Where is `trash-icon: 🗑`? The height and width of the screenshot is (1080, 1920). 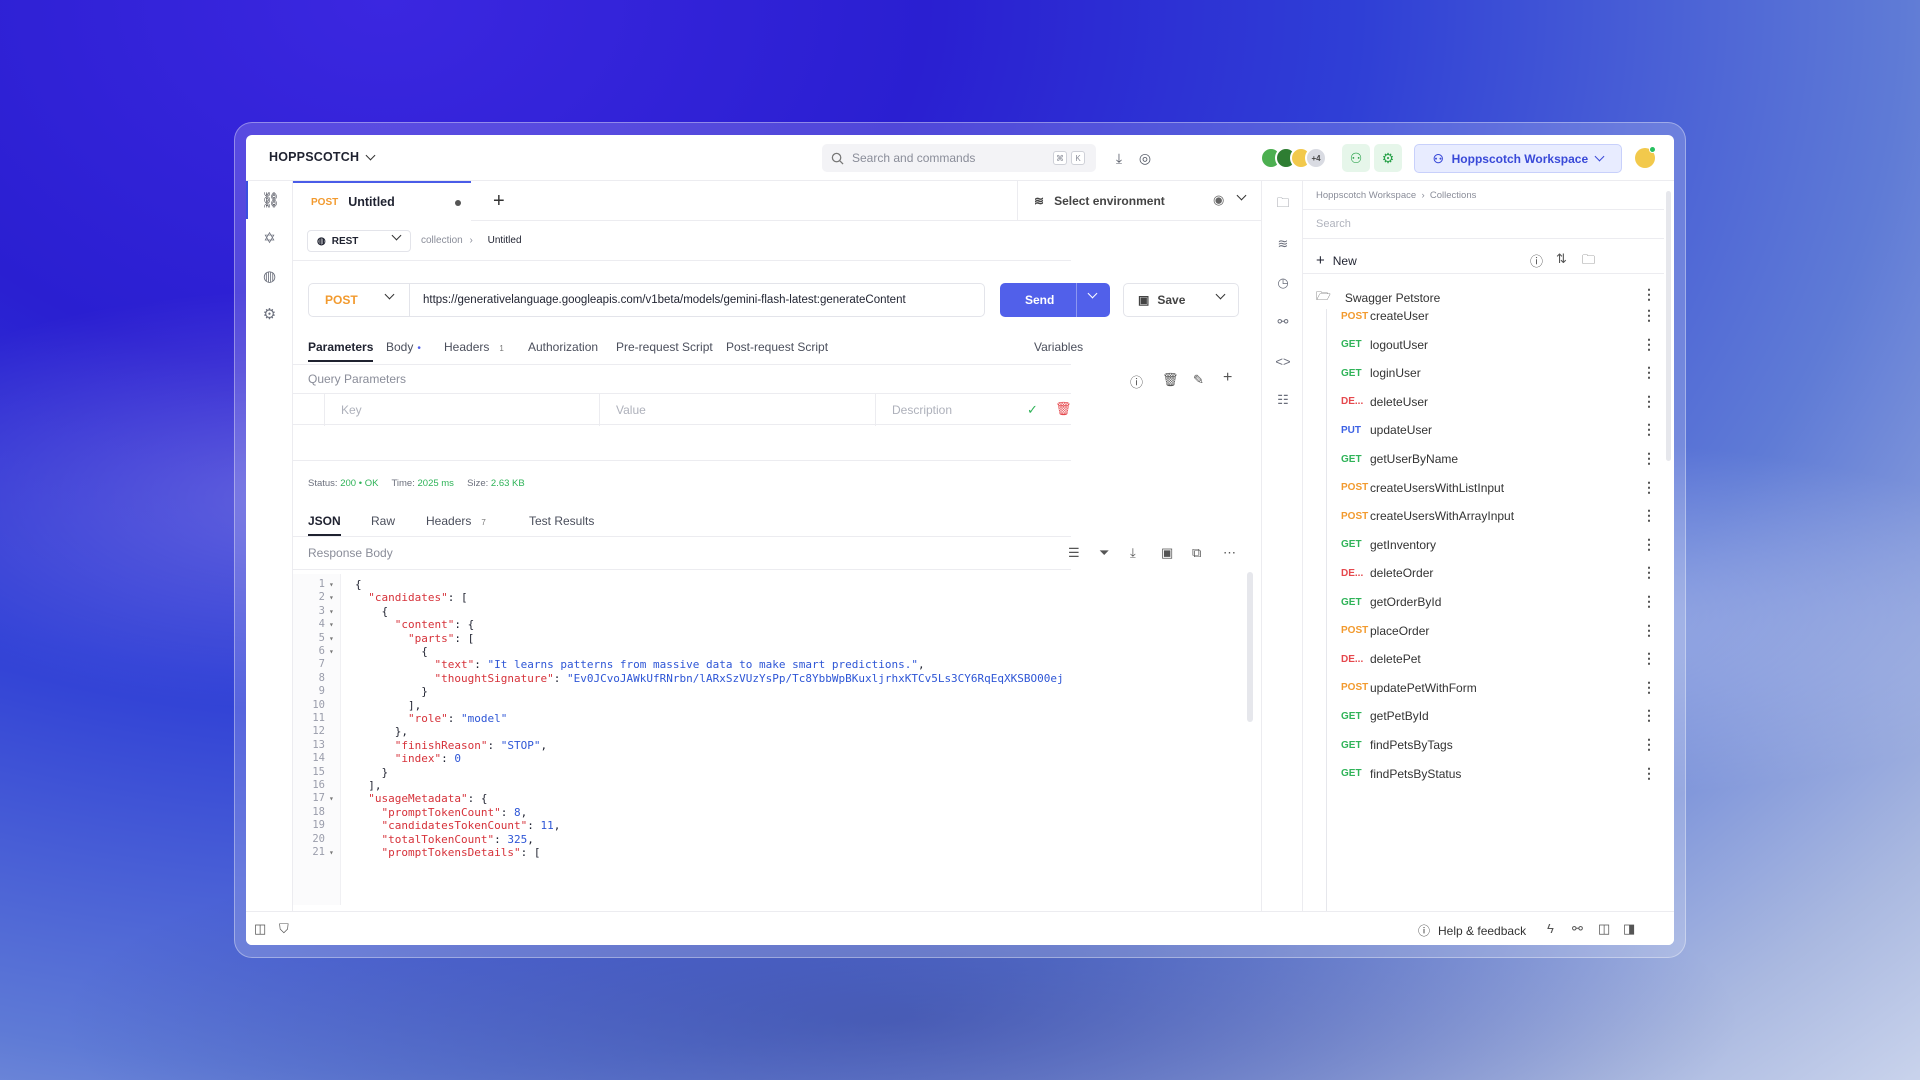
trash-icon: 🗑 is located at coordinates (1170, 380).